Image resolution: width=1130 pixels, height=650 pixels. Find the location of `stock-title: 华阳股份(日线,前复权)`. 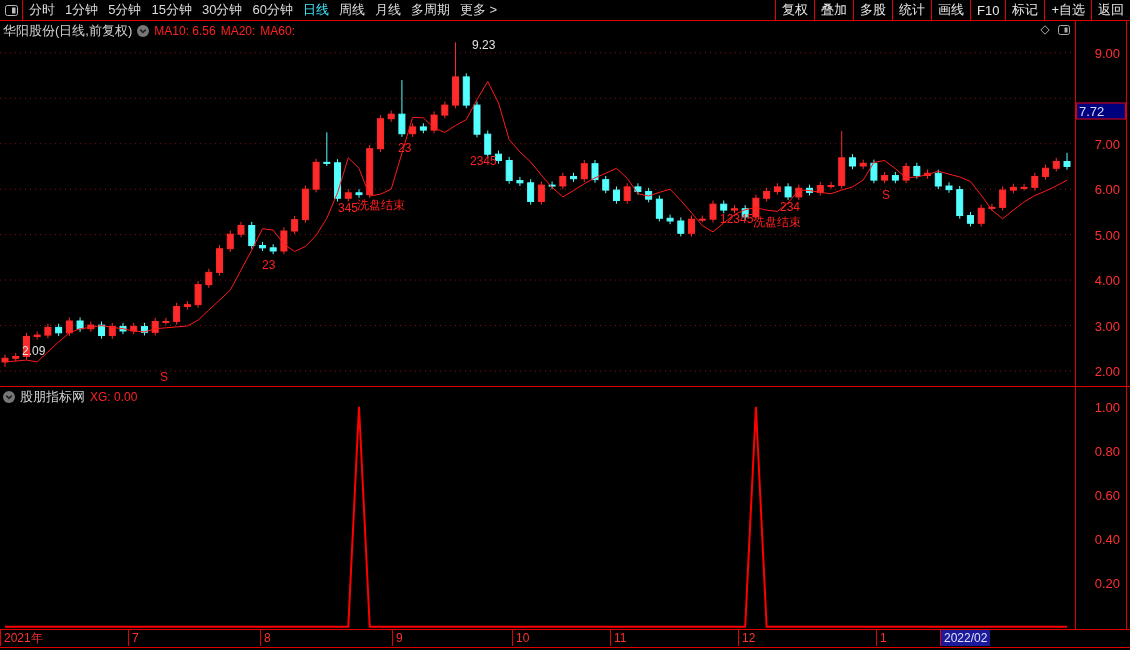

stock-title: 华阳股份(日线,前复权) is located at coordinates (68, 31).